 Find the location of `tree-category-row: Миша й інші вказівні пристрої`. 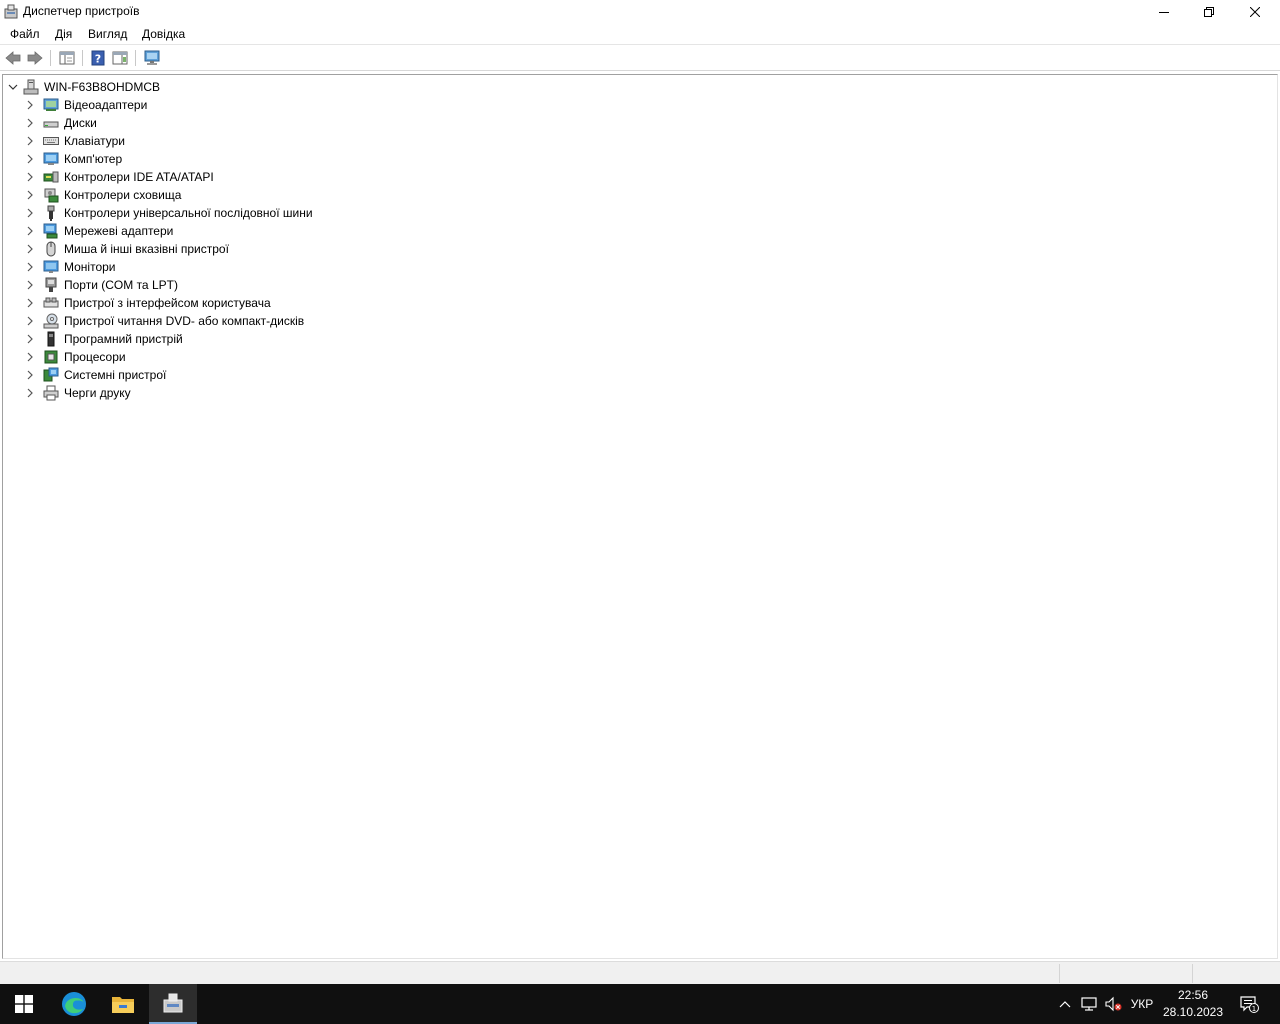

tree-category-row: Миша й інші вказівні пристрої is located at coordinates (126, 249).